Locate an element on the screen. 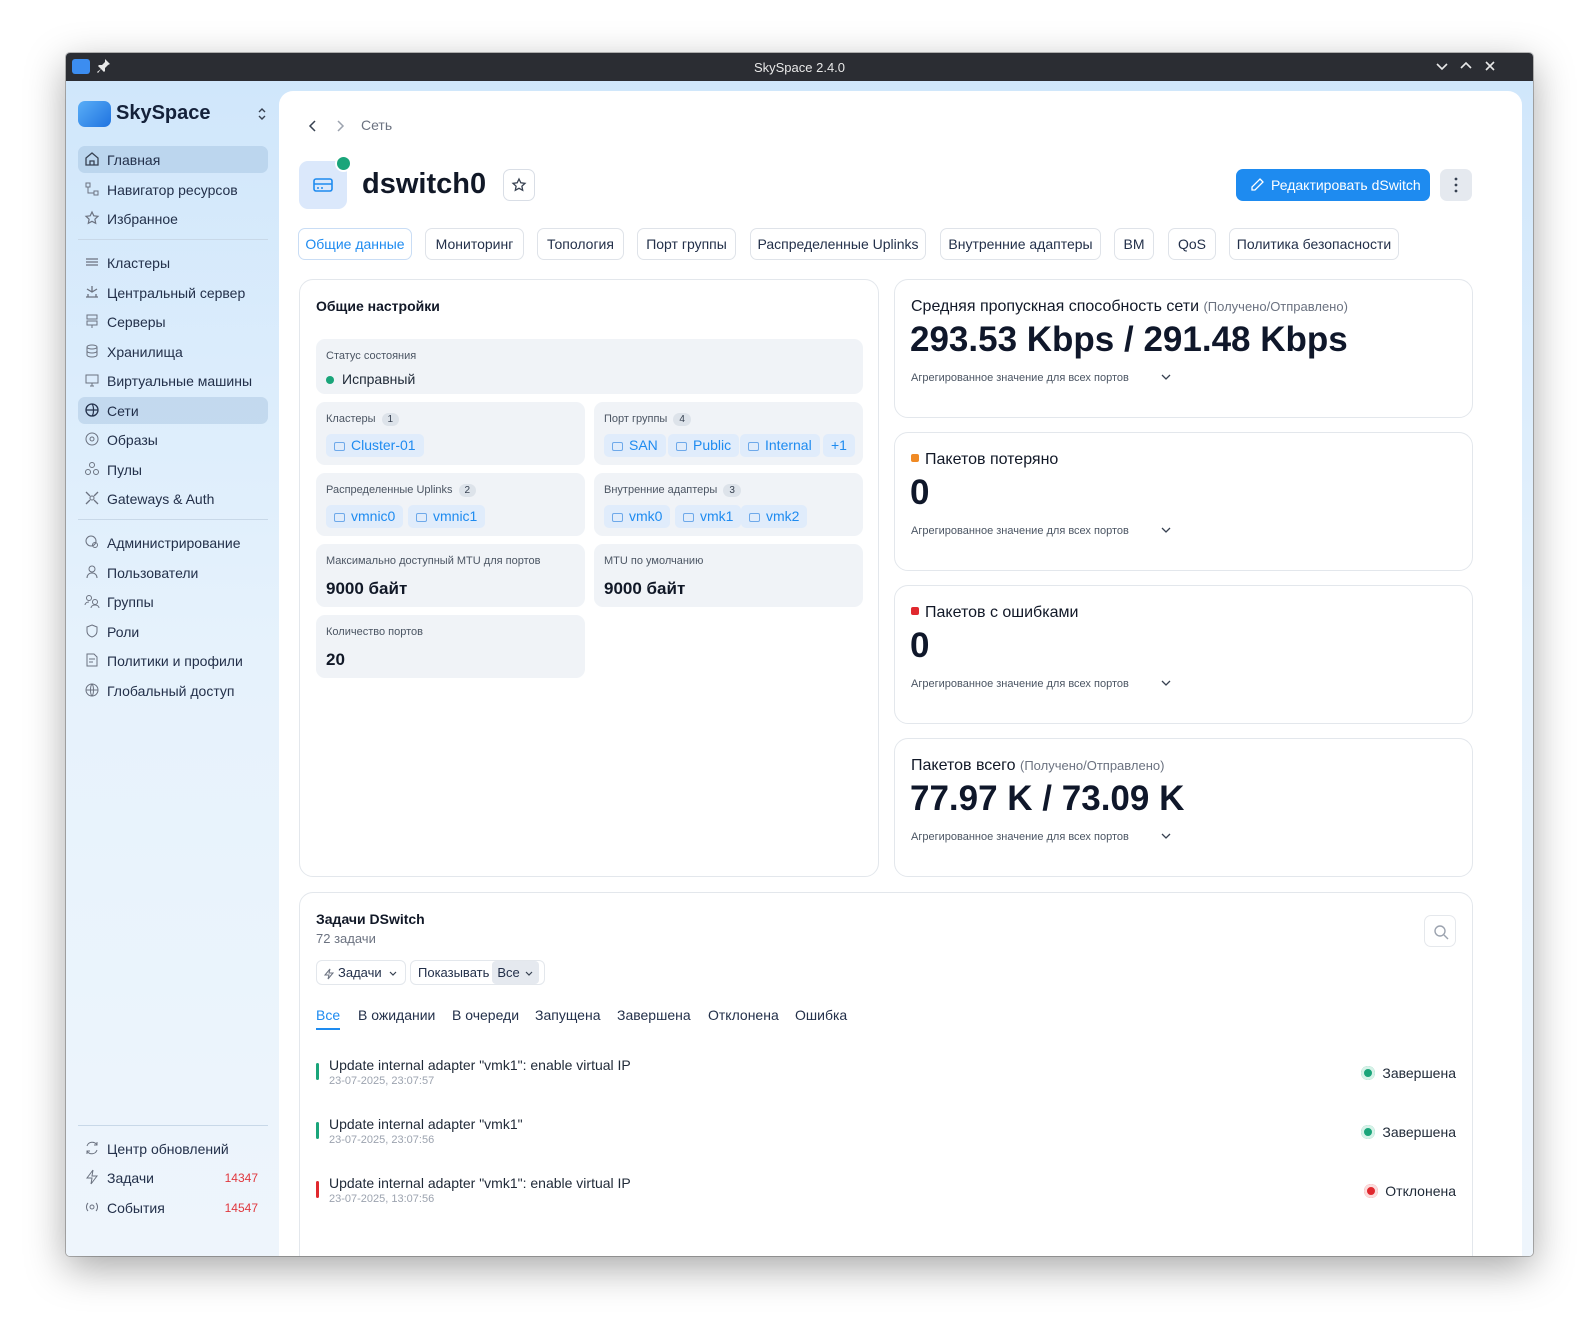 Image resolution: width=1595 pixels, height=1331 pixels. sidebar-item-servers: Серверы is located at coordinates (173, 321).